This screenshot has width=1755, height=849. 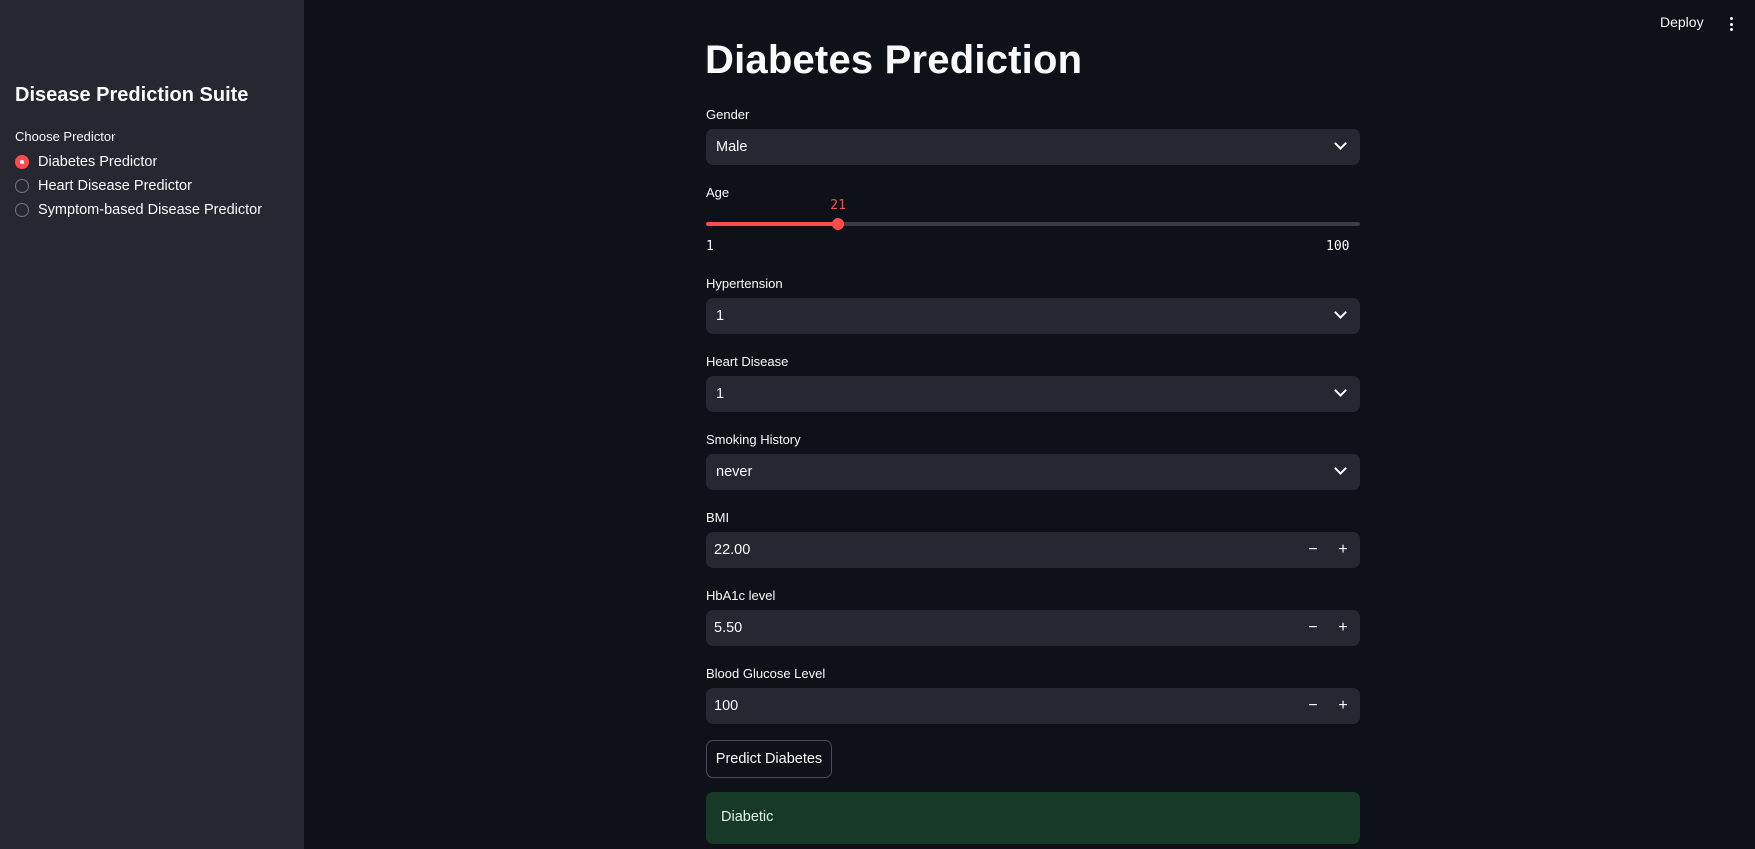 What do you see at coordinates (710, 246) in the screenshot?
I see `age-slider-min: 1` at bounding box center [710, 246].